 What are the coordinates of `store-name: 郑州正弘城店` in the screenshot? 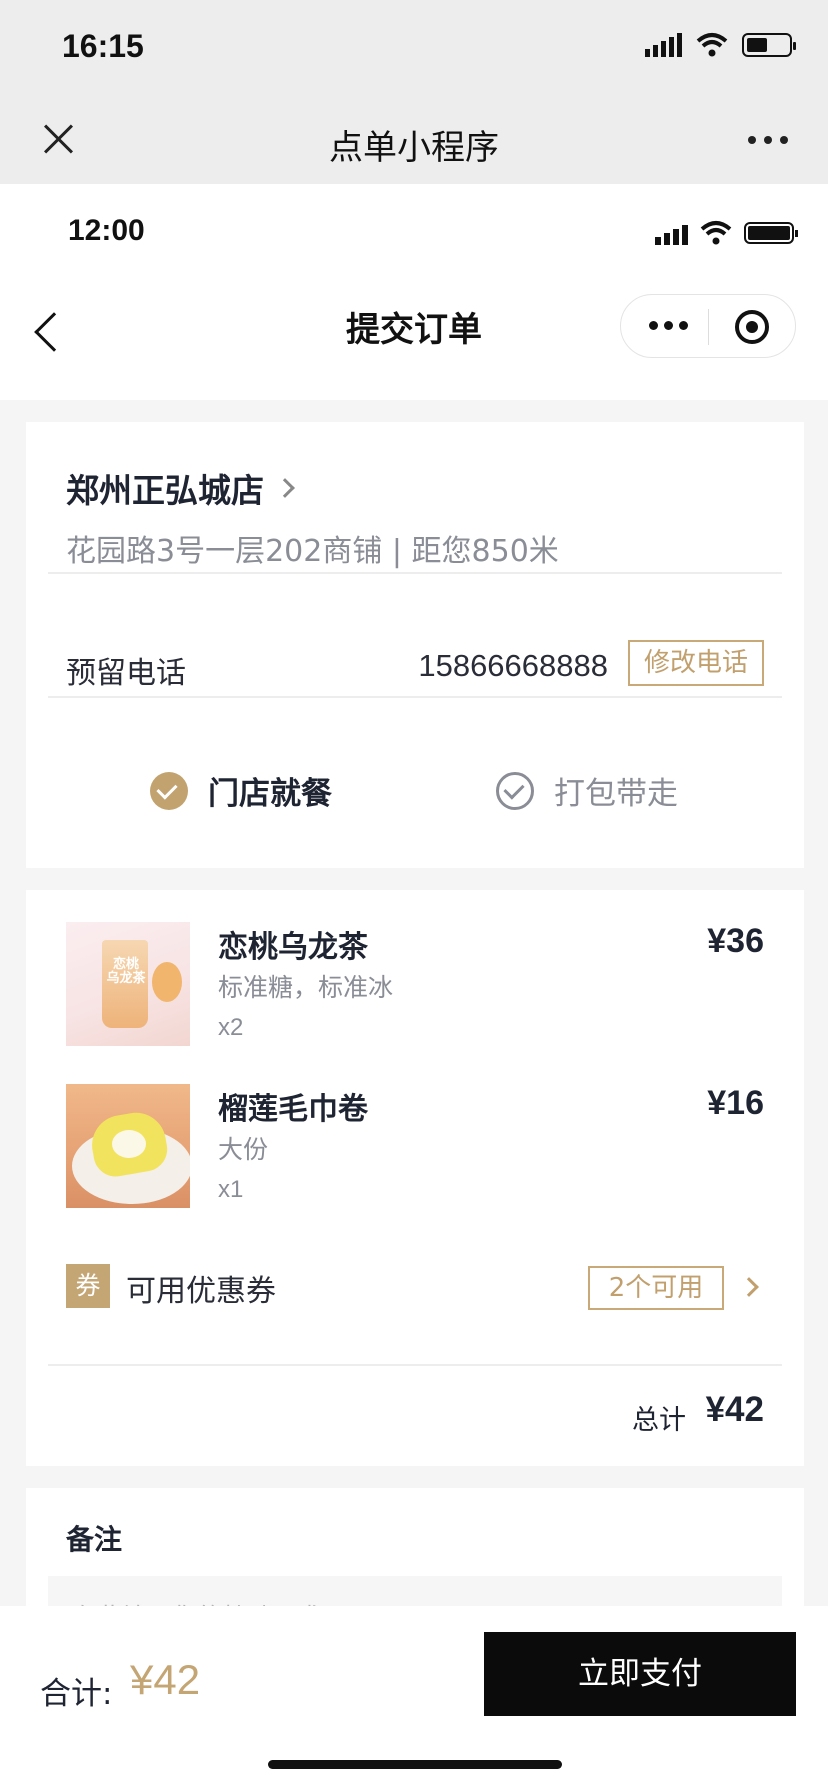 It's located at (165, 490).